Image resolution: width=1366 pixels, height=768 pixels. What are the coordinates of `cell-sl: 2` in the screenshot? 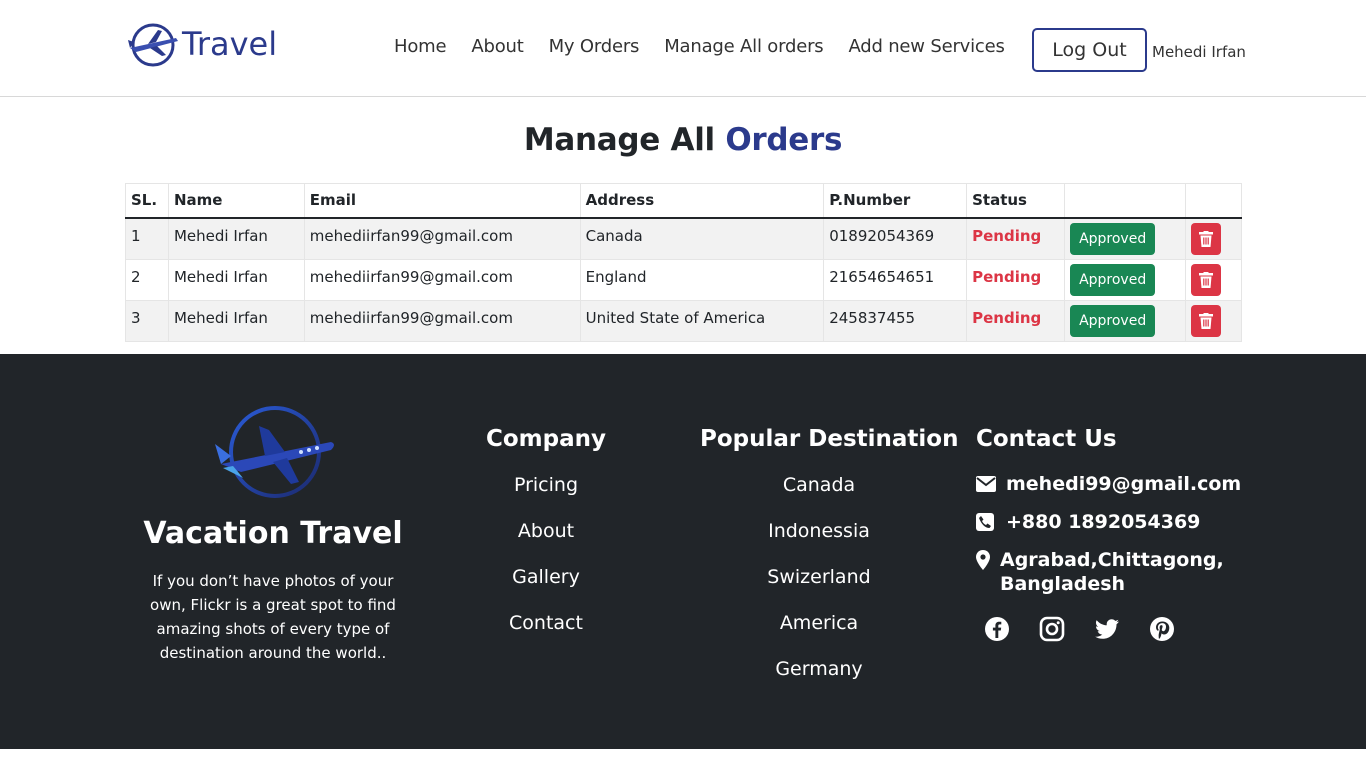 It's located at (147, 279).